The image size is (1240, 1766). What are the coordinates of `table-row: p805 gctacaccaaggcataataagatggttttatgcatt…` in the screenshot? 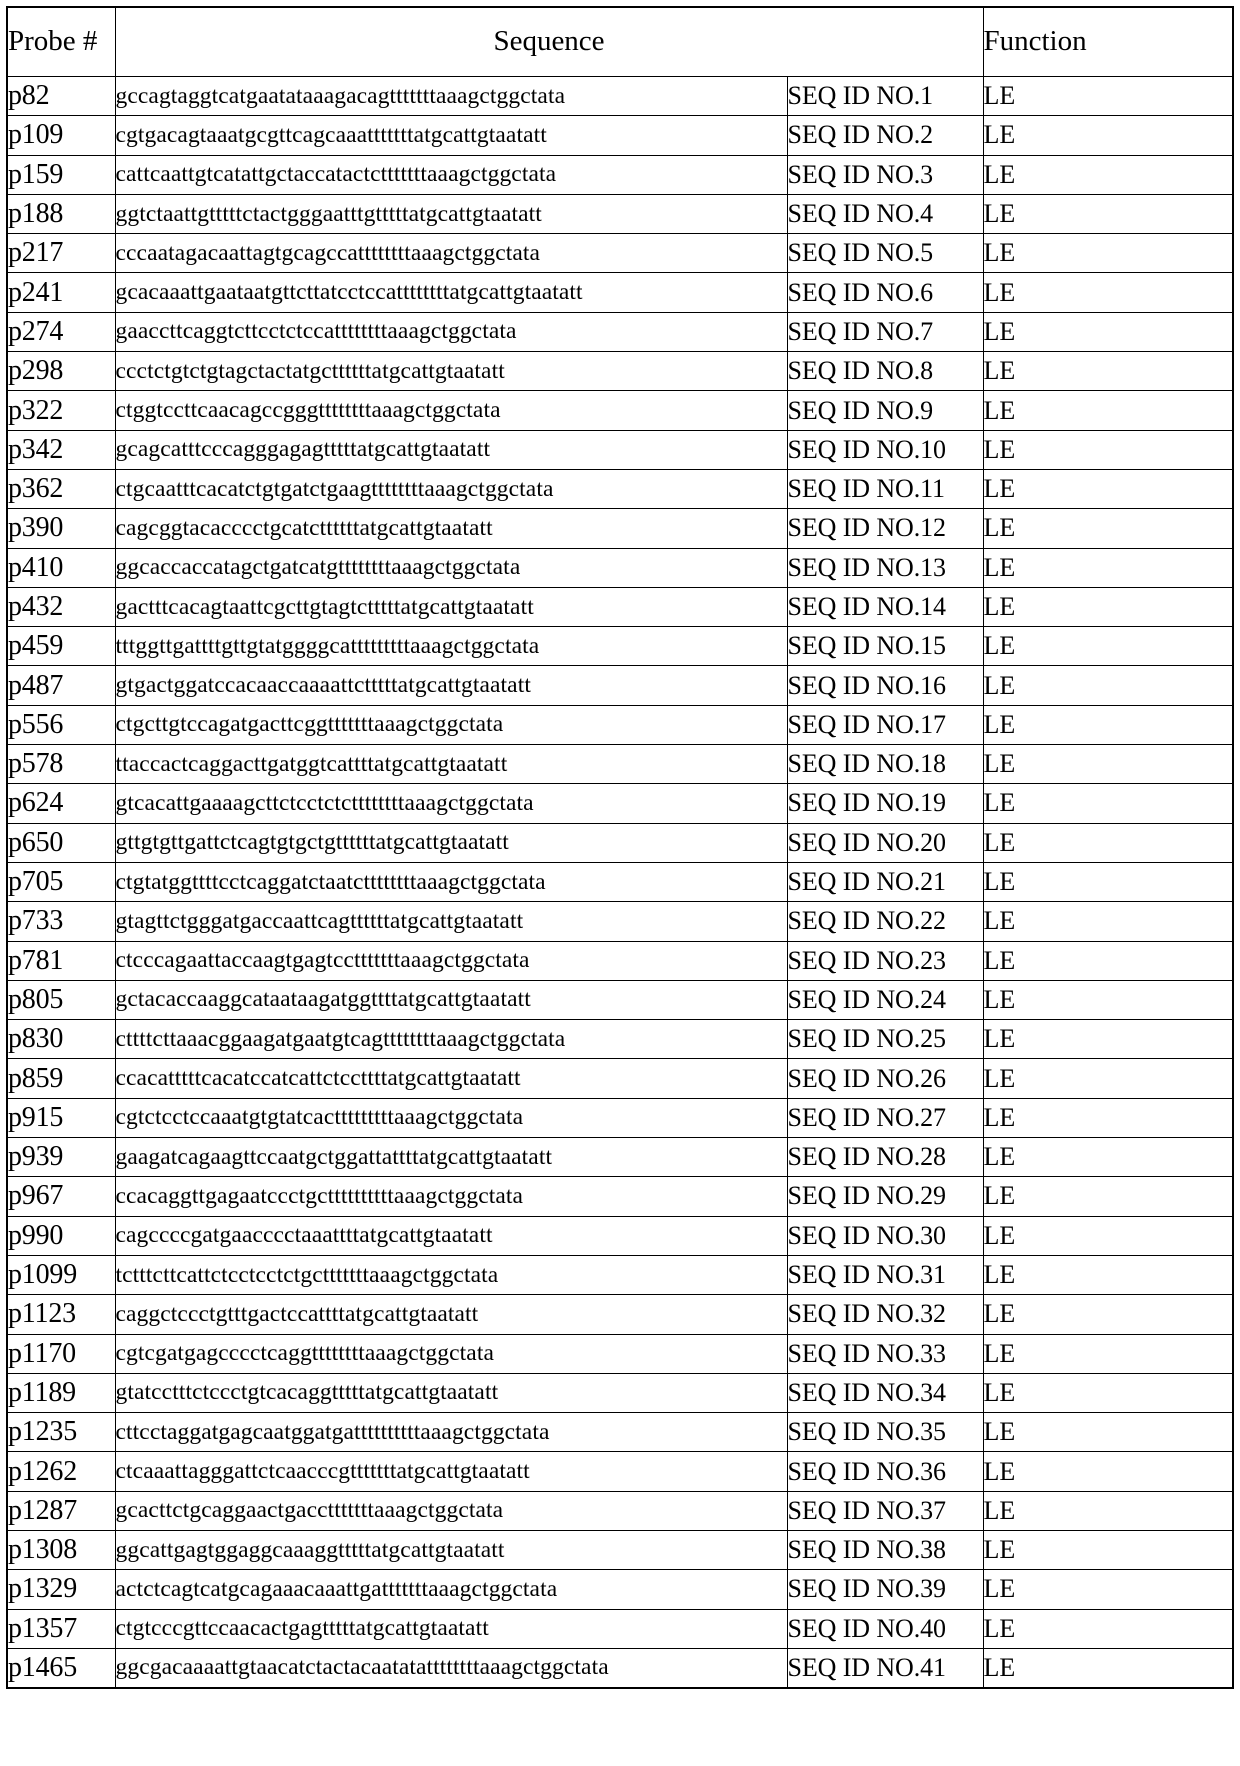 It's located at (620, 1000).